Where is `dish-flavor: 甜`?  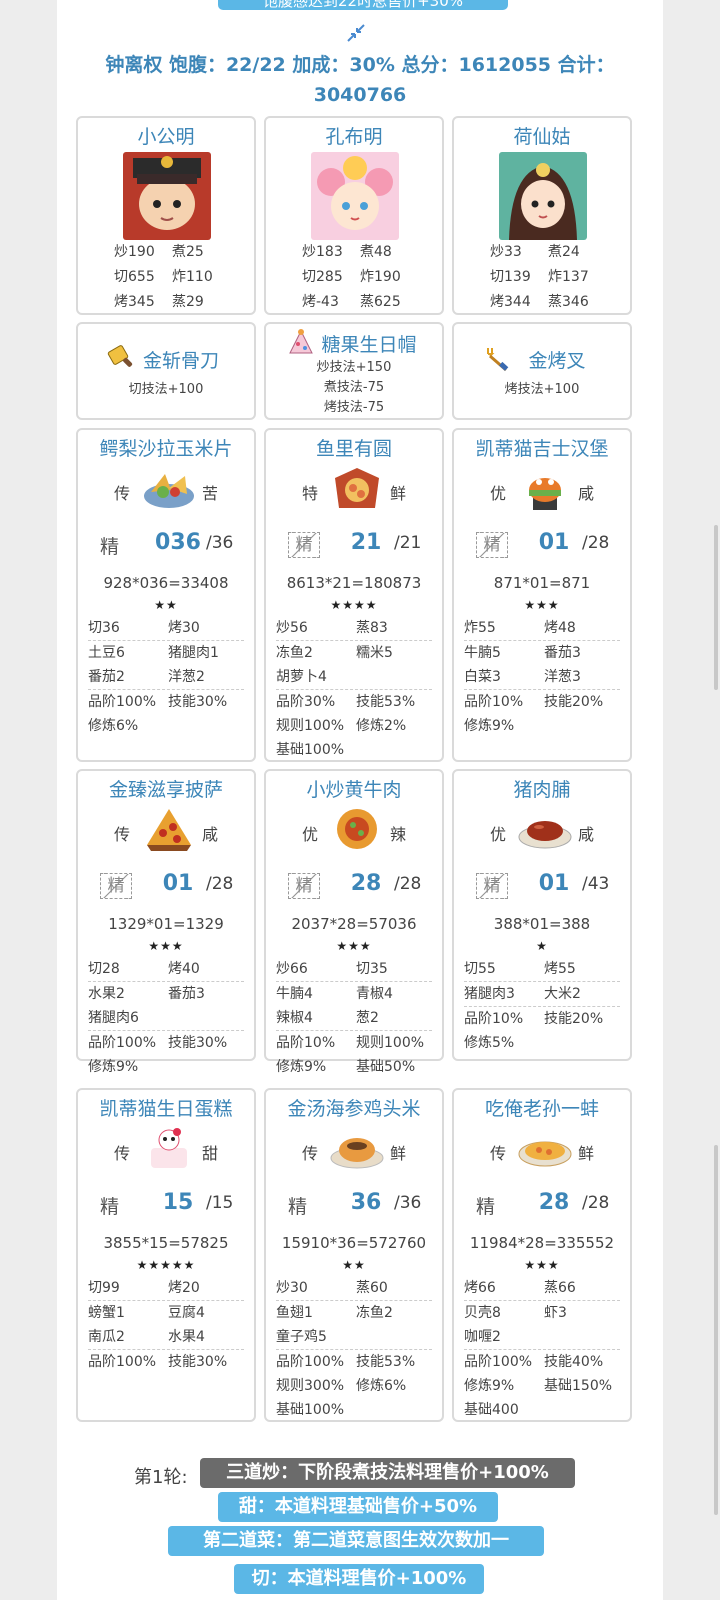
dish-flavor: 甜 is located at coordinates (209, 1153).